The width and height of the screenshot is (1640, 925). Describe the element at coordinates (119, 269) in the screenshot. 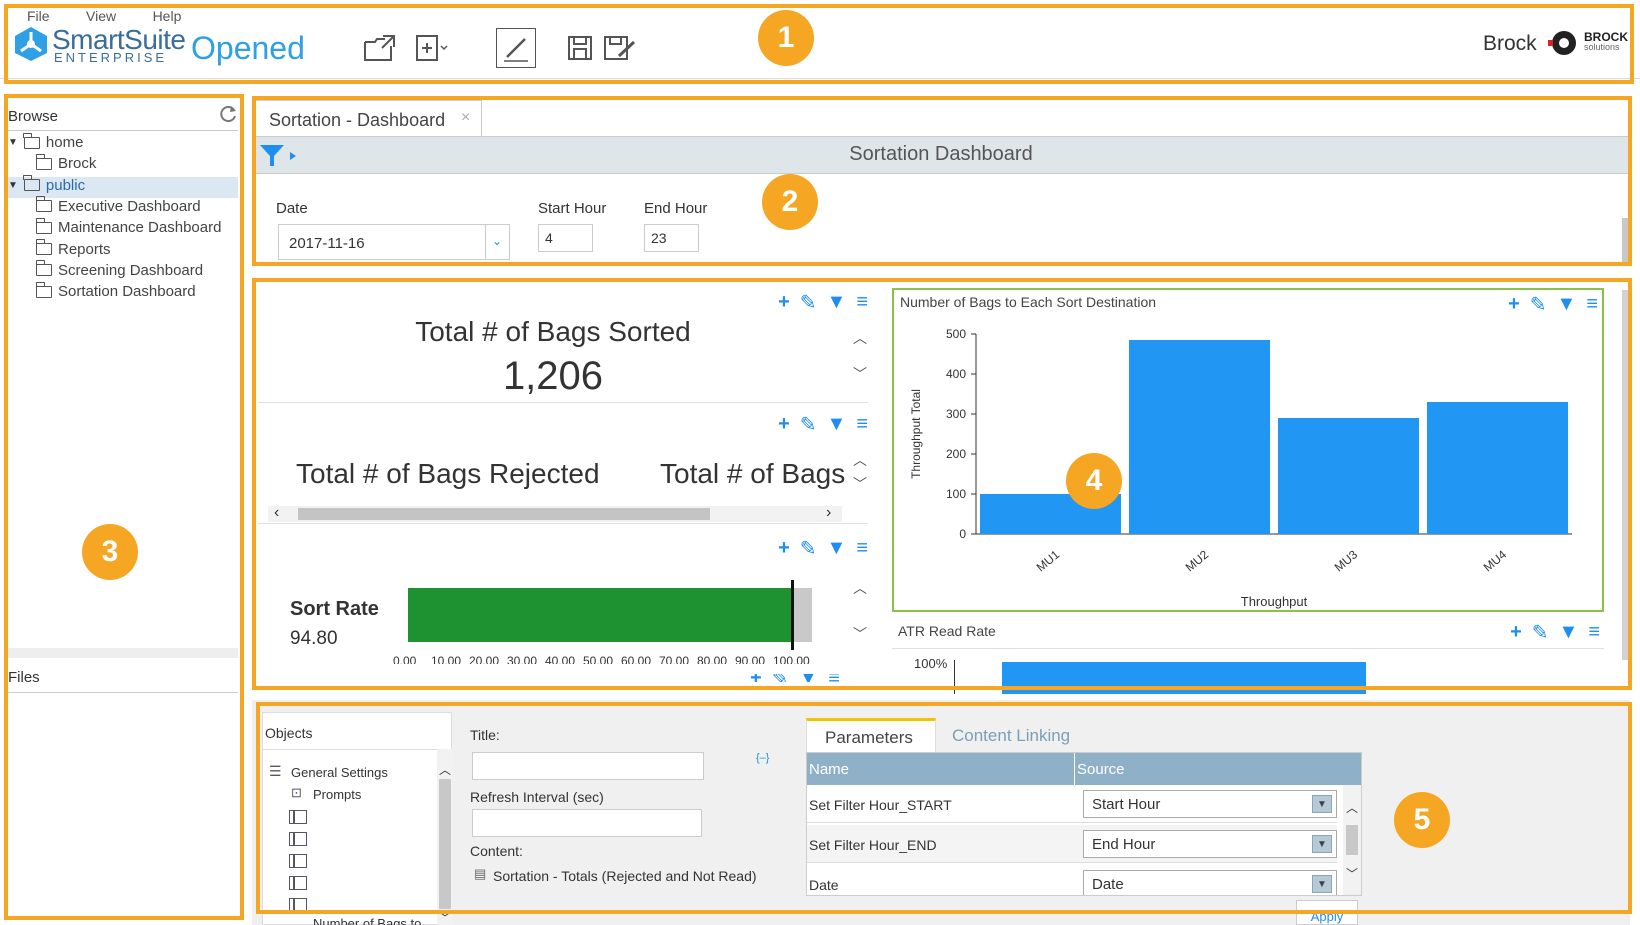

I see `tree-item: Screening Dashboard` at that location.